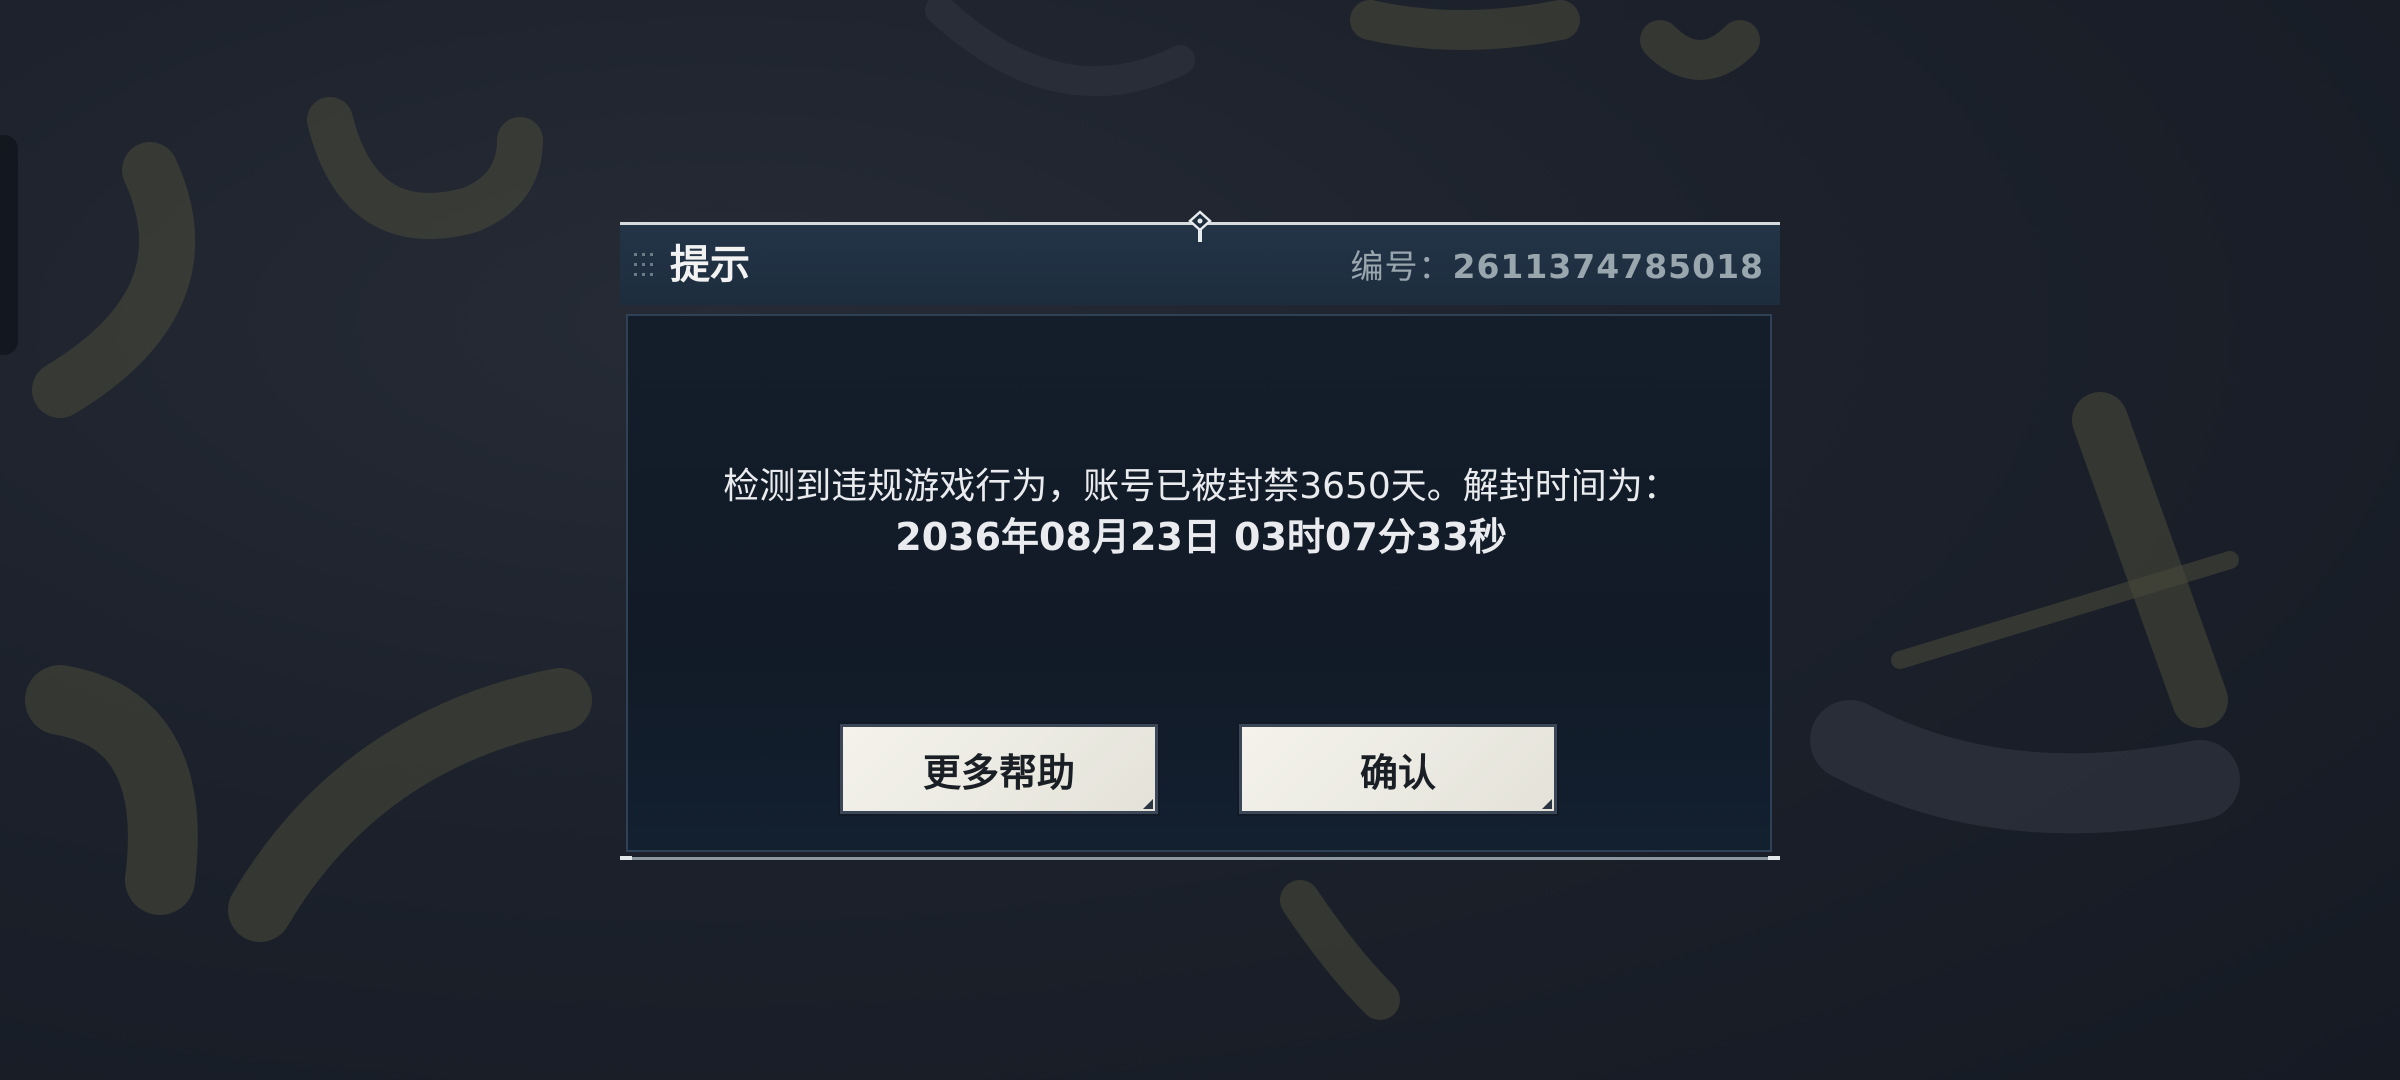  Describe the element at coordinates (9, 245) in the screenshot. I see `side-edge-tab` at that location.